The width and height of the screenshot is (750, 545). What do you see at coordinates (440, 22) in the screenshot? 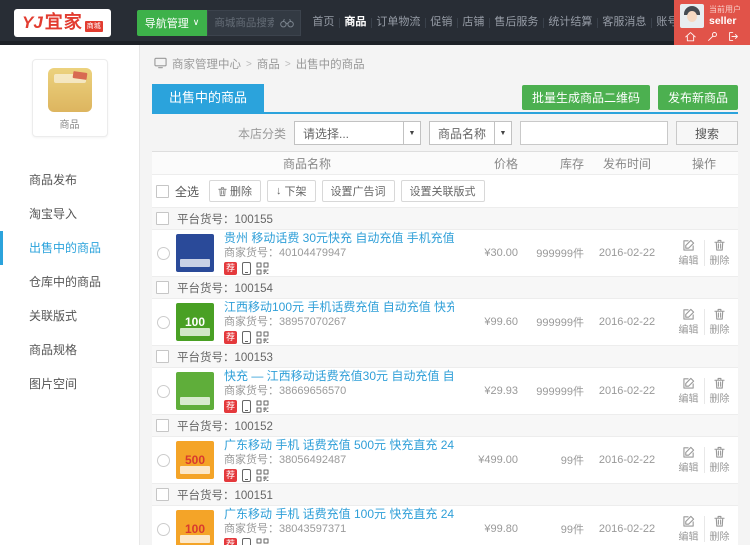
I see `nav-item: 促销` at bounding box center [440, 22].